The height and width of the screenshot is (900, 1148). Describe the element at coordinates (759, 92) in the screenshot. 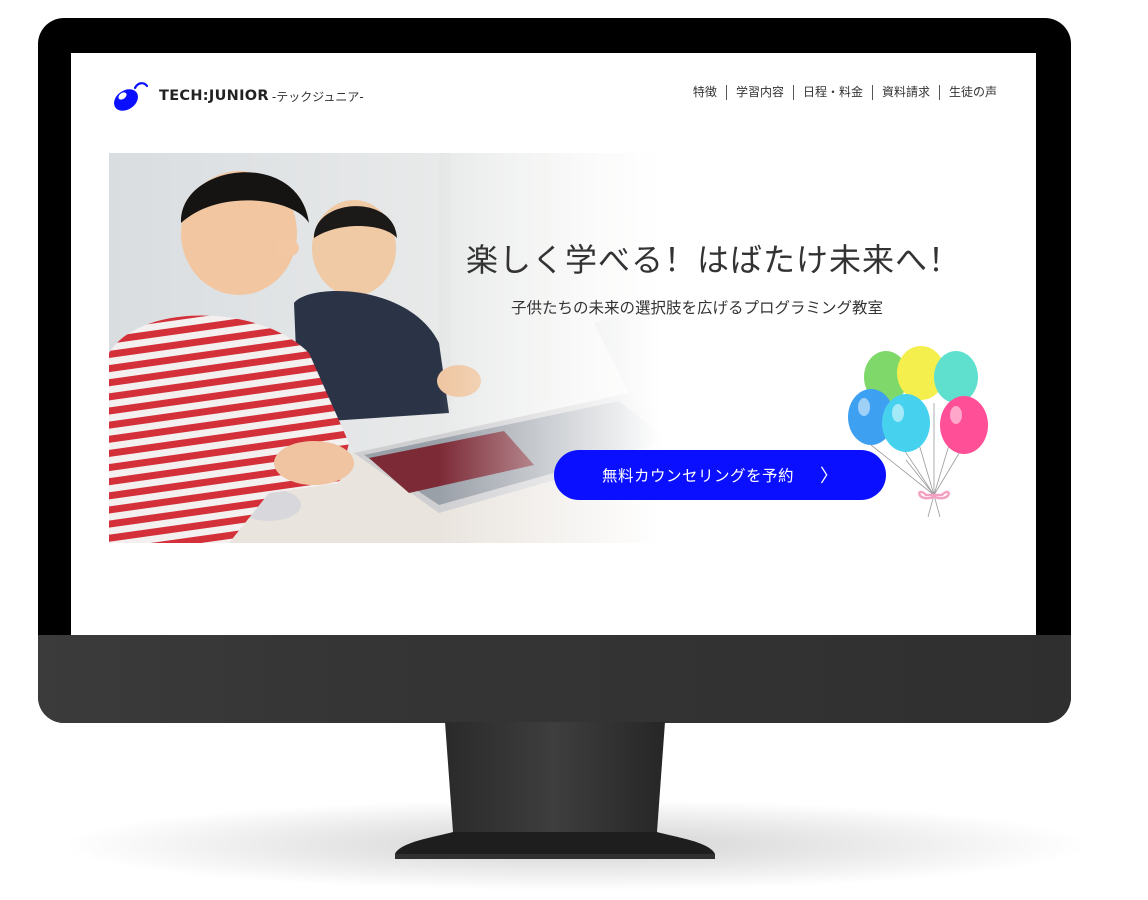

I see `nav-item-curriculum: 学習内容` at that location.